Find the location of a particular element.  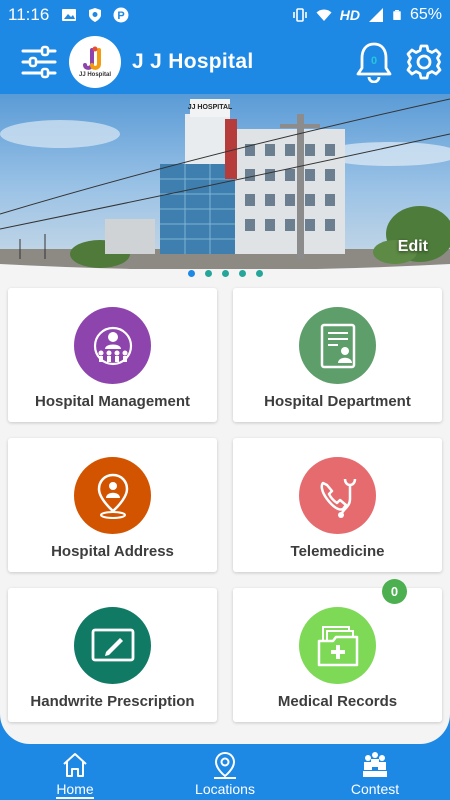

tile-medical-records: 0 Medical Records is located at coordinates (337, 650).